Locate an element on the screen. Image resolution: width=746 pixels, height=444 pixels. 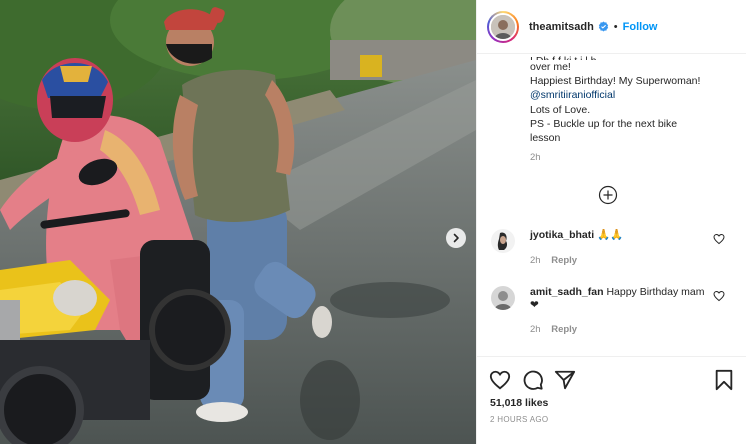
next-photo-button is located at coordinates (456, 238).